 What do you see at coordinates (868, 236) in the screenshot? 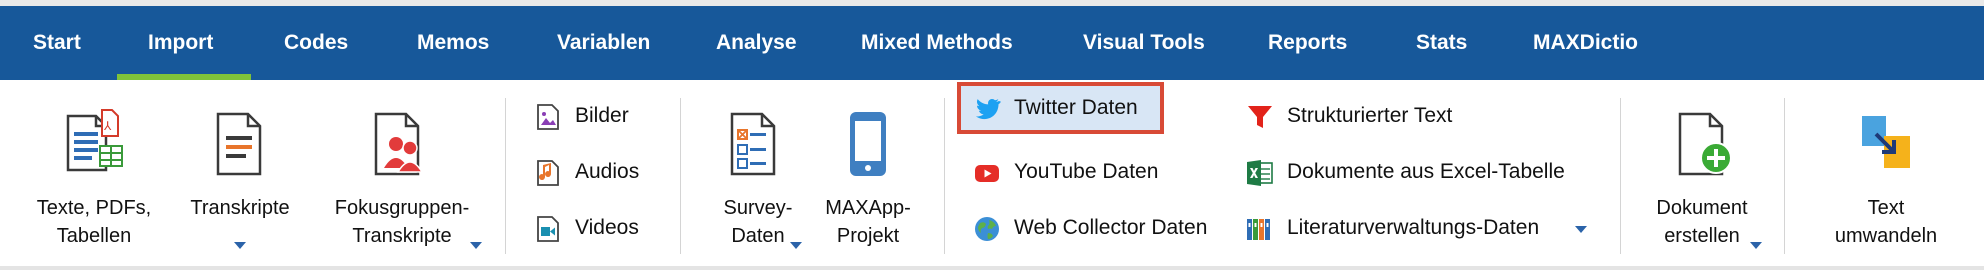
I see `maxapp-label-line2: Projekt` at bounding box center [868, 236].